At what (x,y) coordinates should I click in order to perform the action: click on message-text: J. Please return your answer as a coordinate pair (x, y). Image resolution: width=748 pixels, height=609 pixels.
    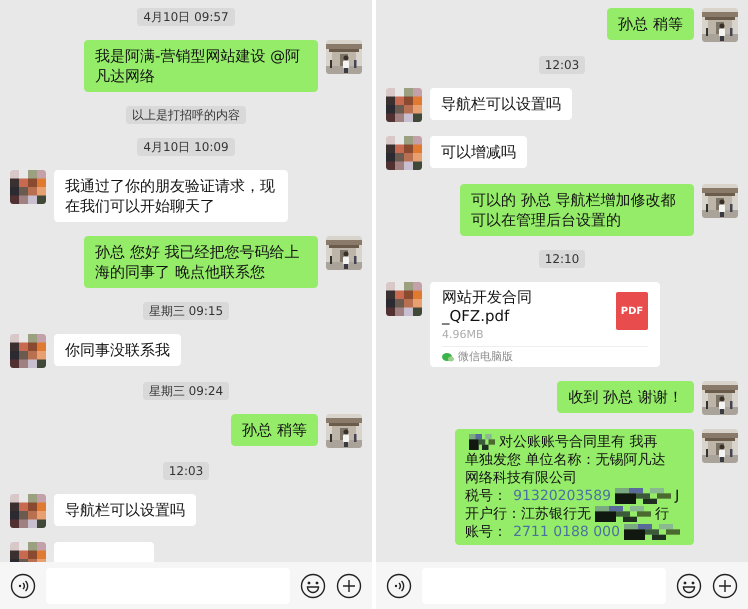
    Looking at the image, I should click on (677, 496).